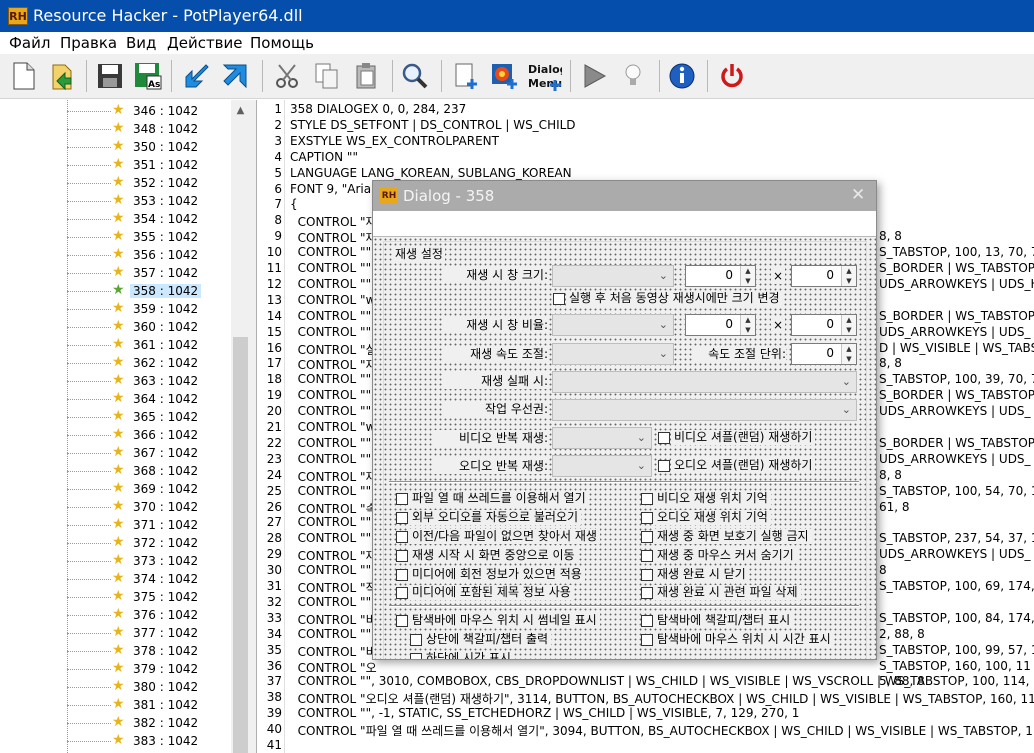 This screenshot has width=1034, height=753. What do you see at coordinates (333, 427) in the screenshot?
I see `code-line: CONTROL "w` at bounding box center [333, 427].